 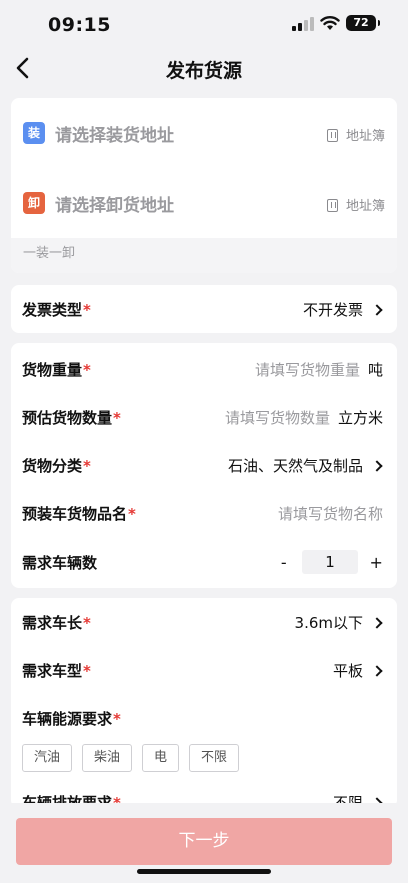 What do you see at coordinates (305, 465) in the screenshot?
I see `cargo-category-value: 石油、天然气及制品` at bounding box center [305, 465].